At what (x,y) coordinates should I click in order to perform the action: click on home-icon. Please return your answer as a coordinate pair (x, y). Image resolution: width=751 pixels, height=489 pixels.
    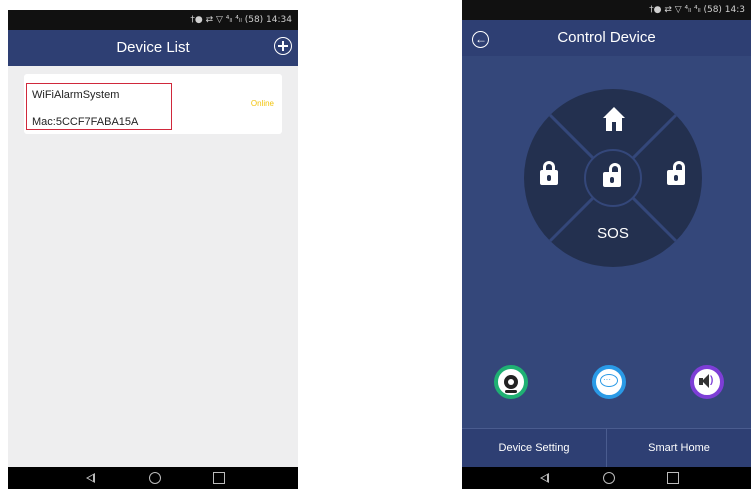
    Looking at the image, I should click on (614, 119).